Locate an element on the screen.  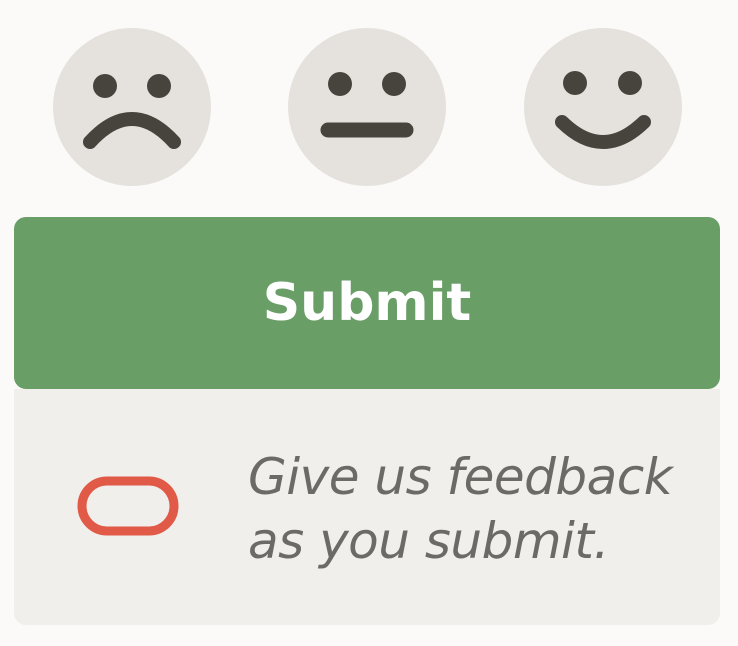
neutral-face-icon is located at coordinates (367, 107).